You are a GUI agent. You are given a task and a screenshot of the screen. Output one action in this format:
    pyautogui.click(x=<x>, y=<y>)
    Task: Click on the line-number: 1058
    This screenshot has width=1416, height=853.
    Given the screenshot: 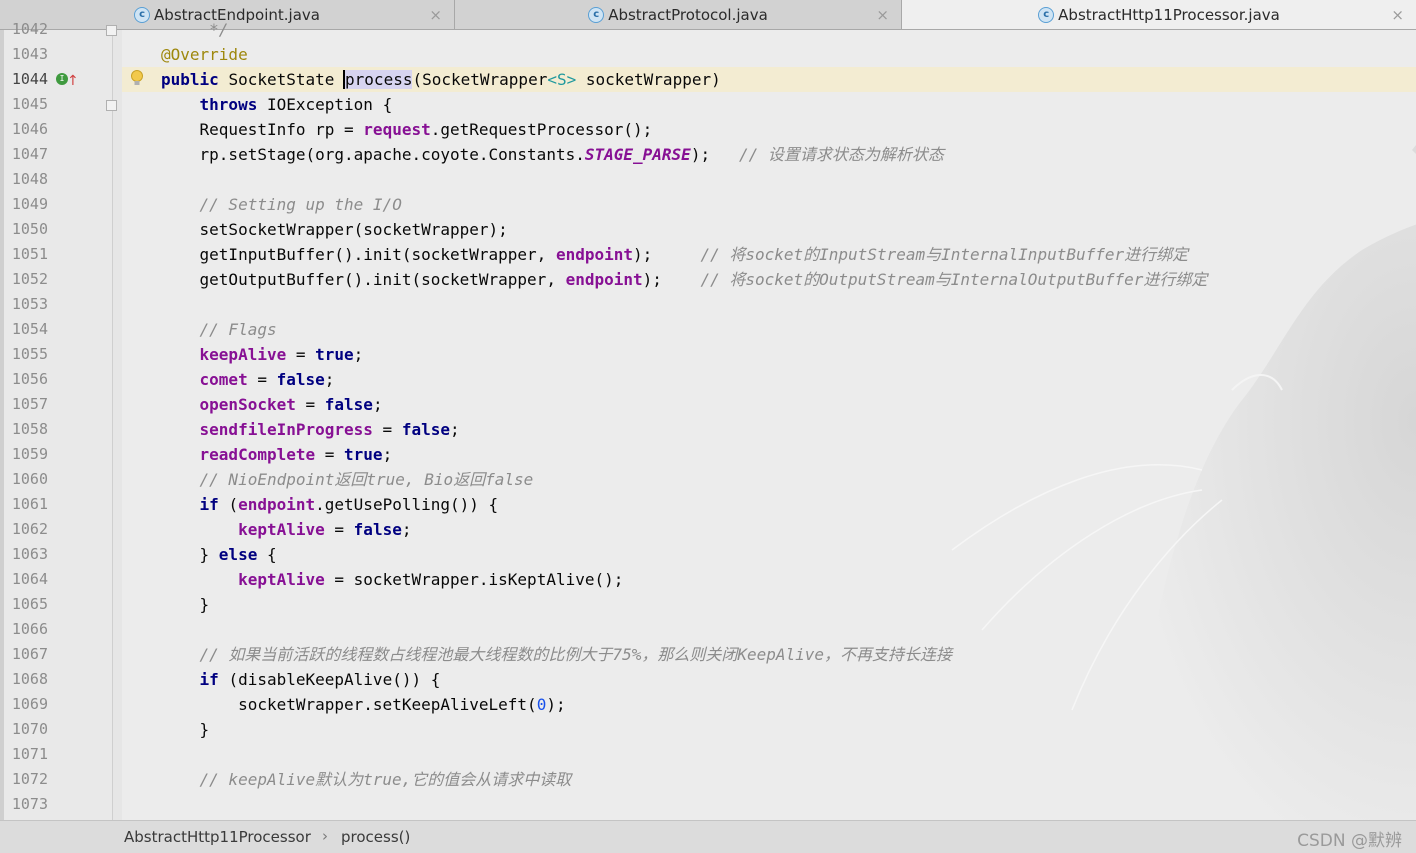 What is the action you would take?
    pyautogui.click(x=29, y=429)
    